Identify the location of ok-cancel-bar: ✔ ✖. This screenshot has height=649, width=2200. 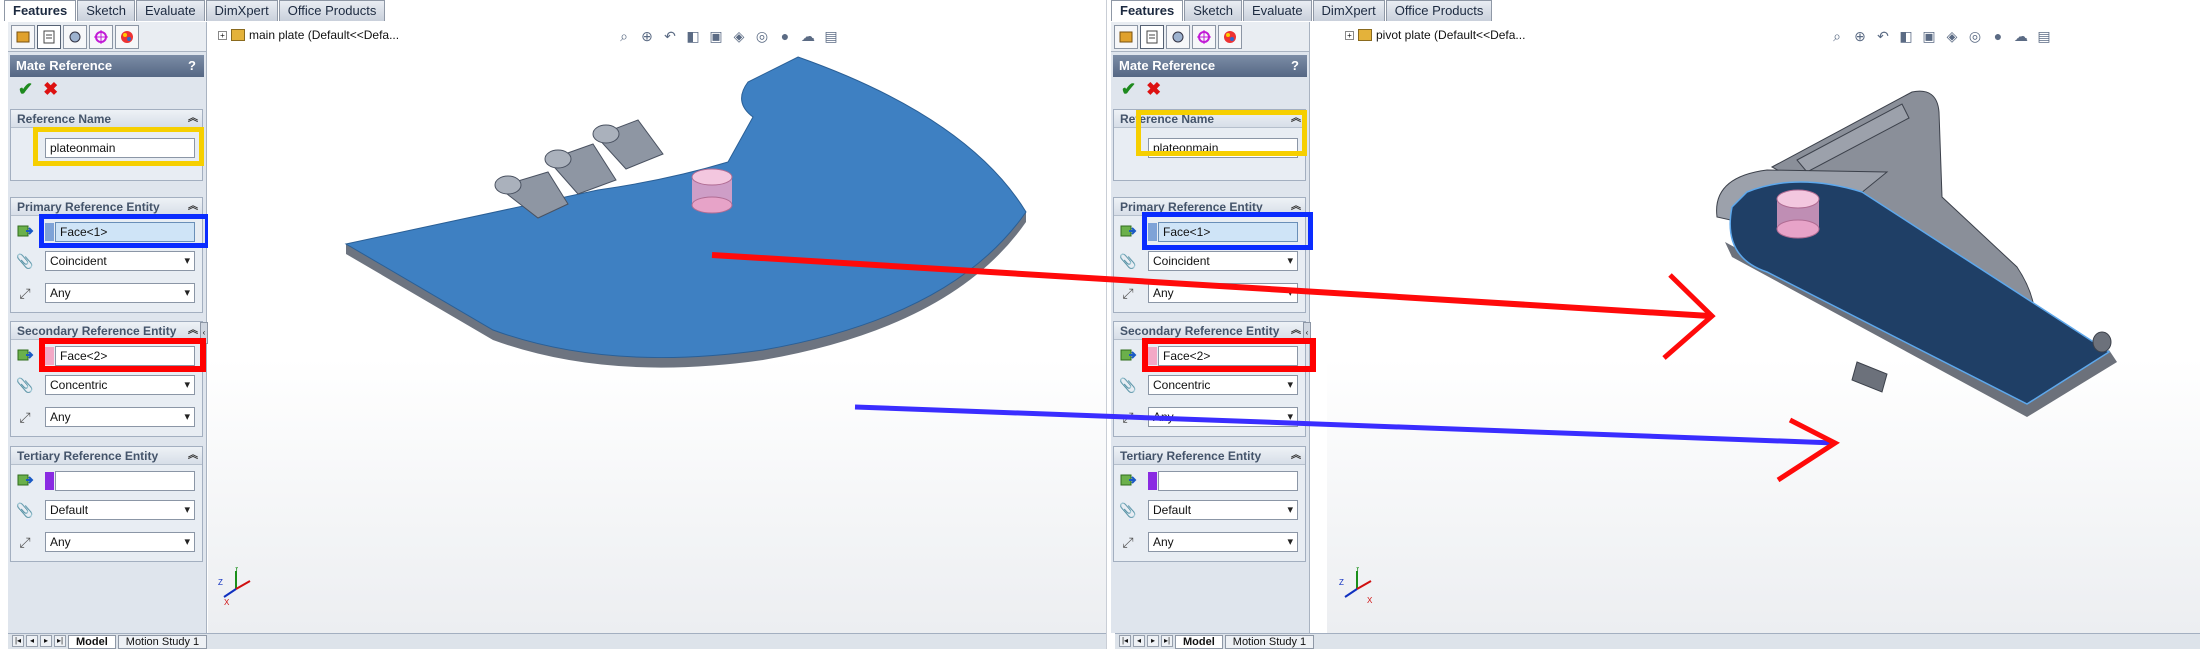
(1210, 89).